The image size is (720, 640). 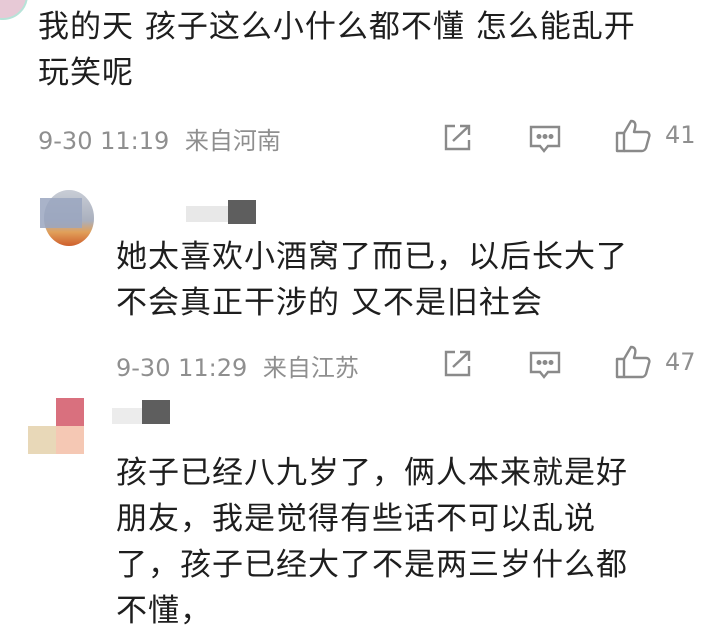 What do you see at coordinates (86, 73) in the screenshot?
I see `comment-text-line: 玩笑呢` at bounding box center [86, 73].